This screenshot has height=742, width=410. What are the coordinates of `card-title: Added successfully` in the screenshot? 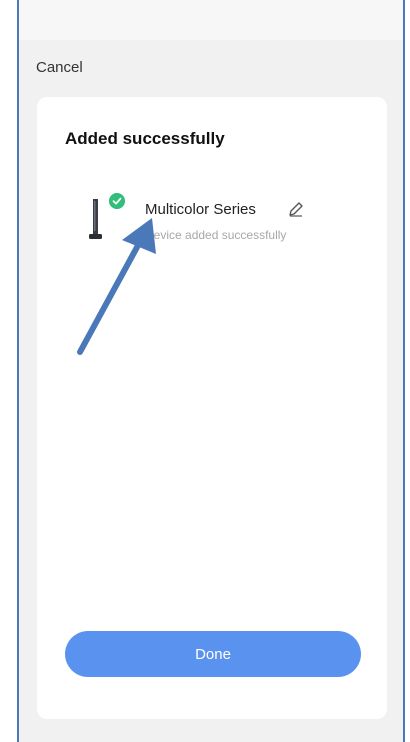 It's located at (145, 138).